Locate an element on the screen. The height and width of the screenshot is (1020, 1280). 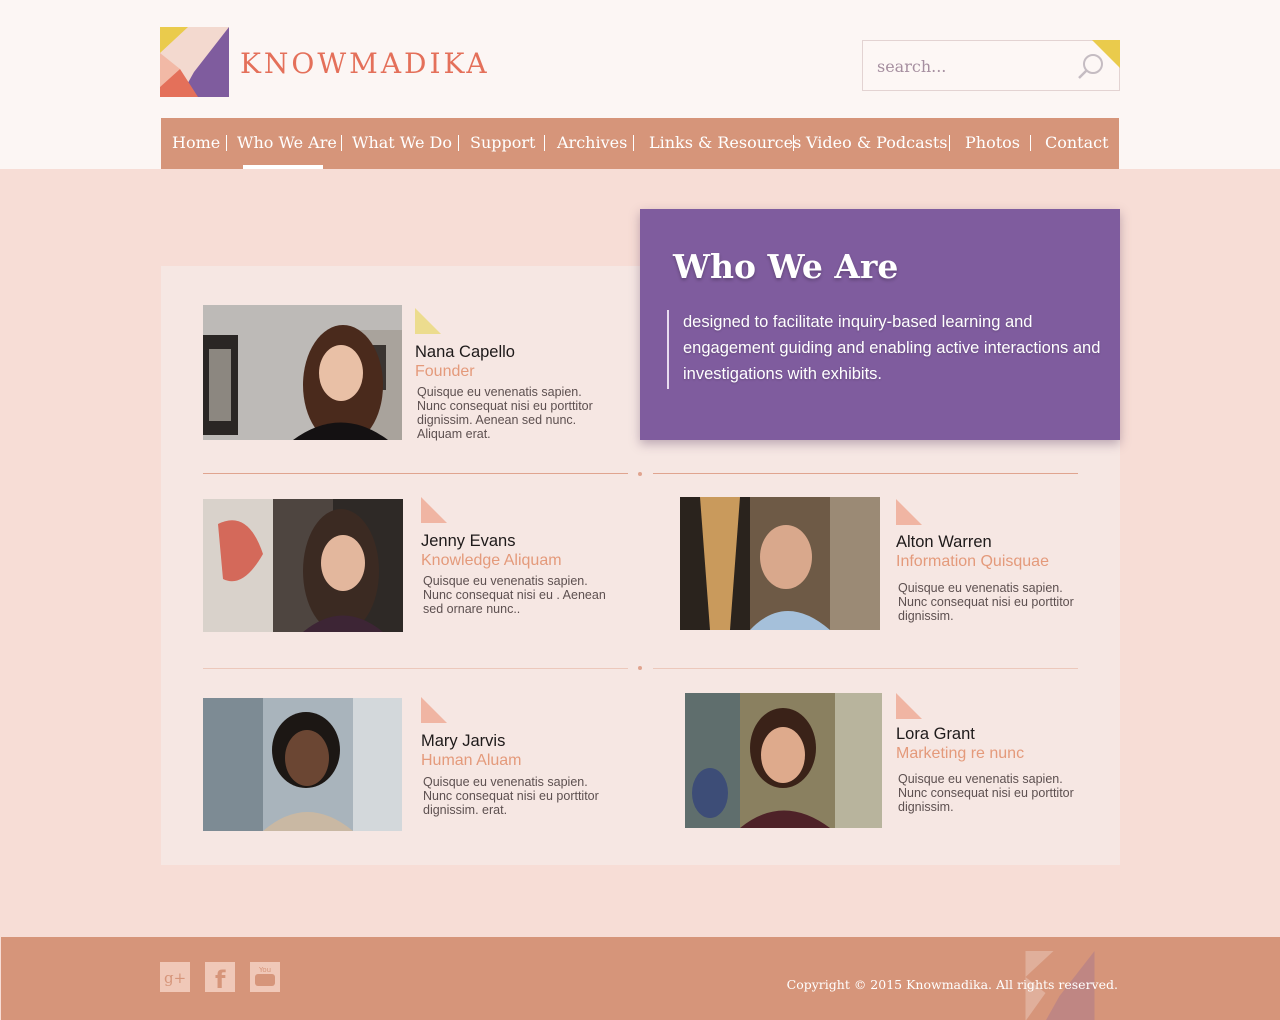
nav-active-indicator is located at coordinates (283, 167).